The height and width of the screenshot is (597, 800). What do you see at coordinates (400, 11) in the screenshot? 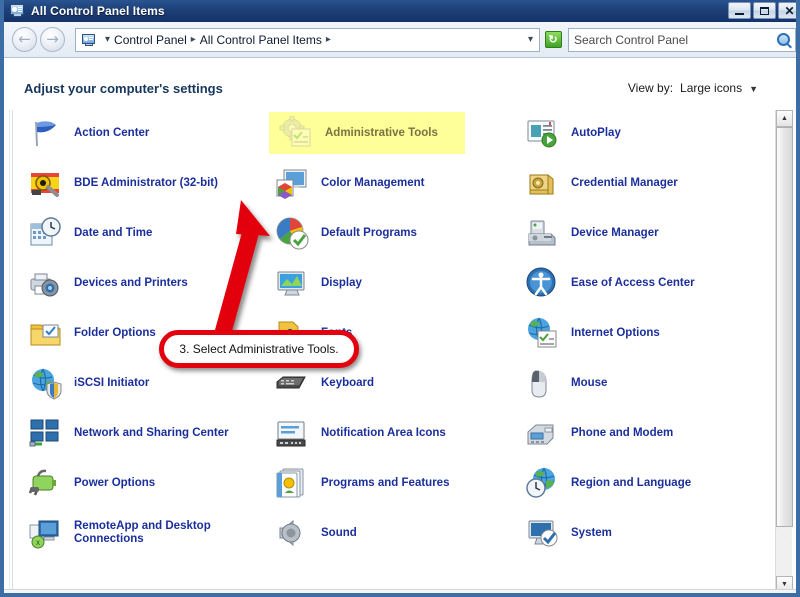
I see `title-bar: All Control Panel Items ✕` at bounding box center [400, 11].